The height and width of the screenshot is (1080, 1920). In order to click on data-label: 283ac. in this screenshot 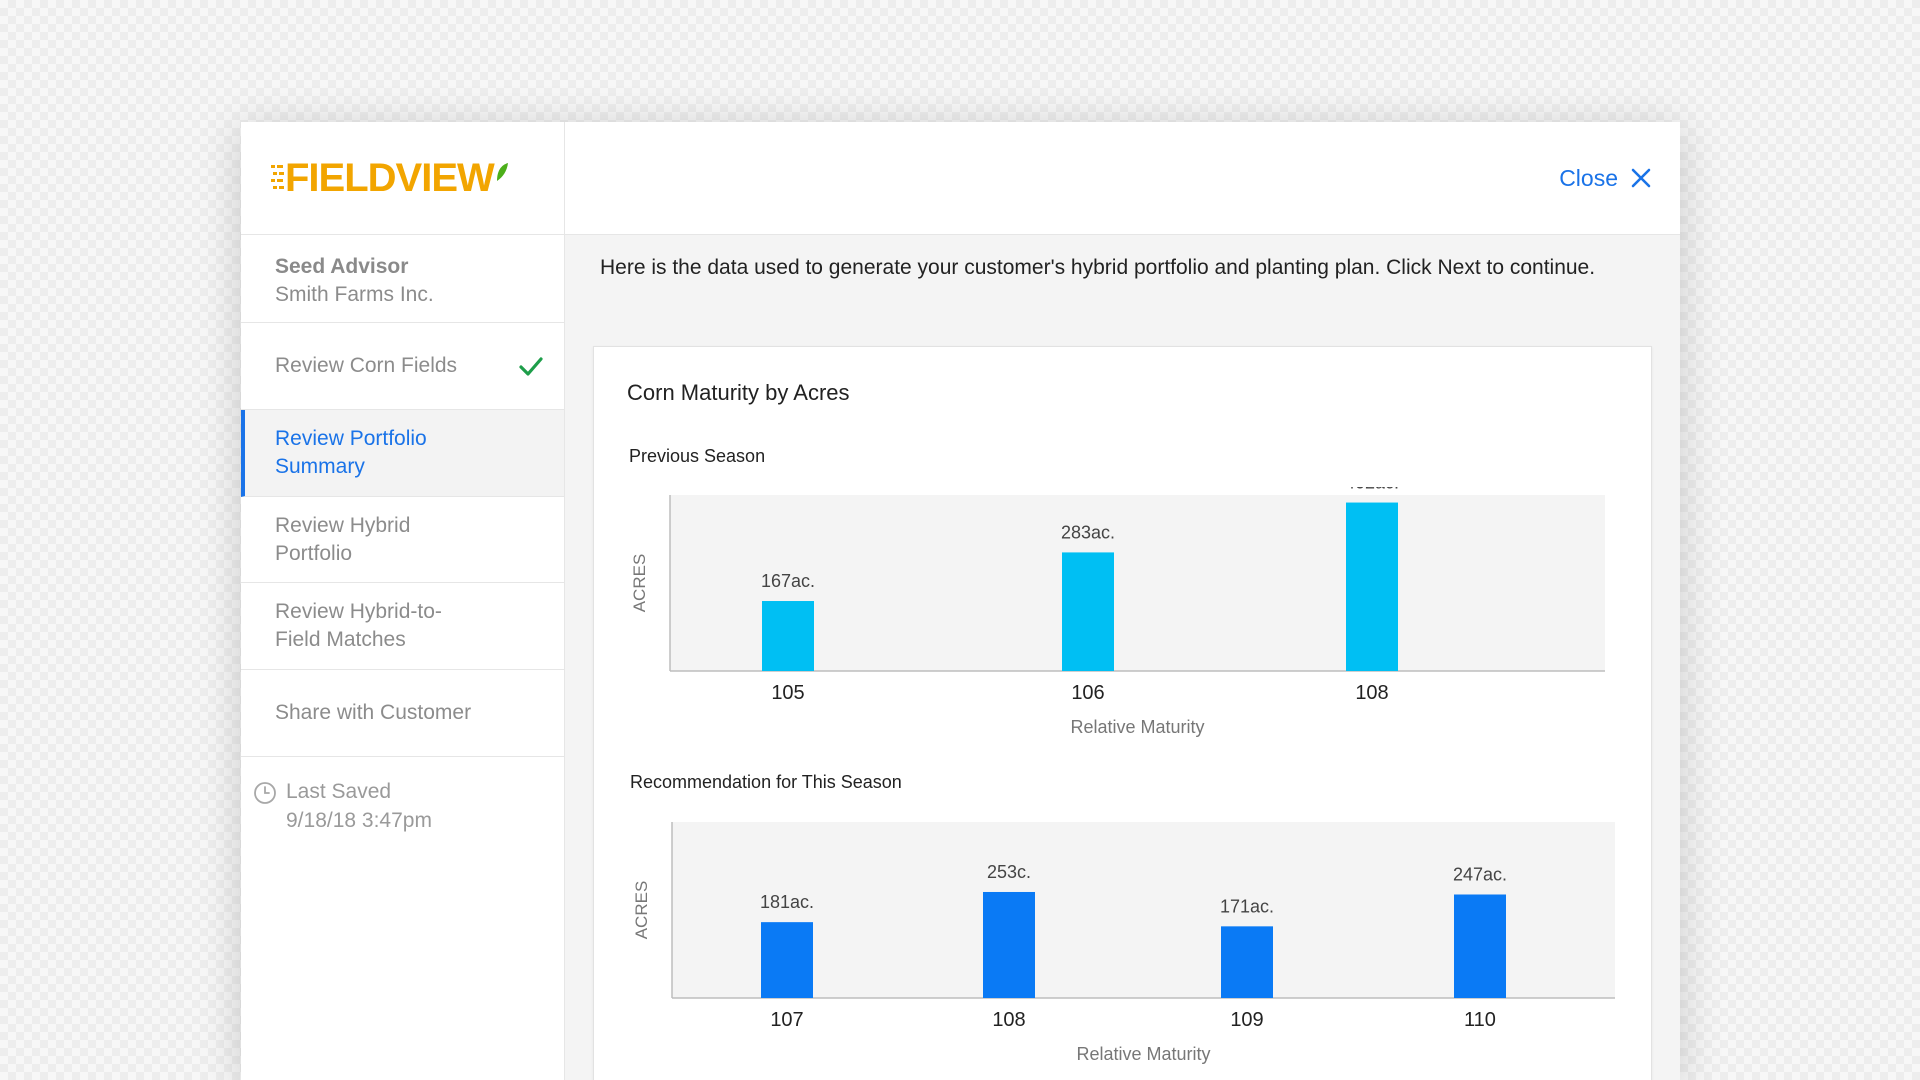, I will do `click(1088, 532)`.